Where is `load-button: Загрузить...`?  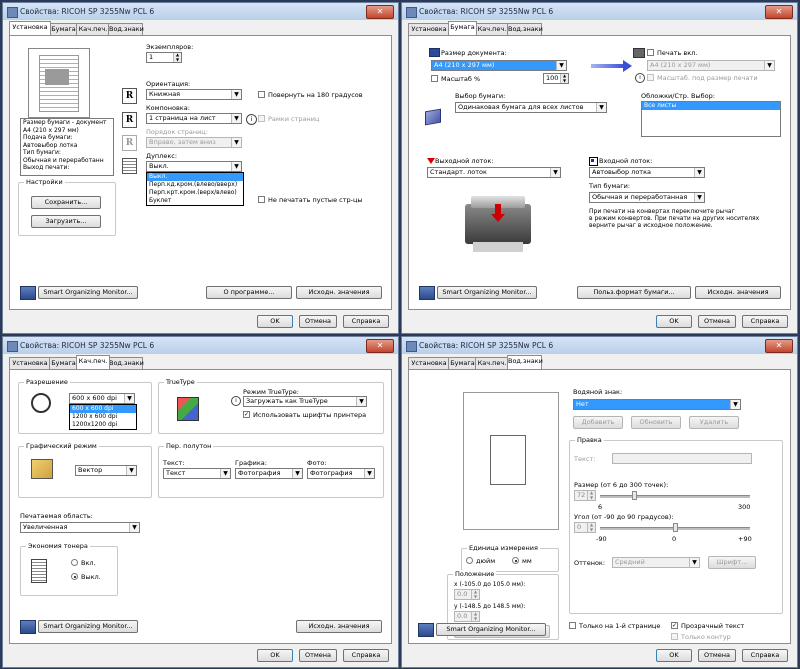 load-button: Загрузить... is located at coordinates (66, 221).